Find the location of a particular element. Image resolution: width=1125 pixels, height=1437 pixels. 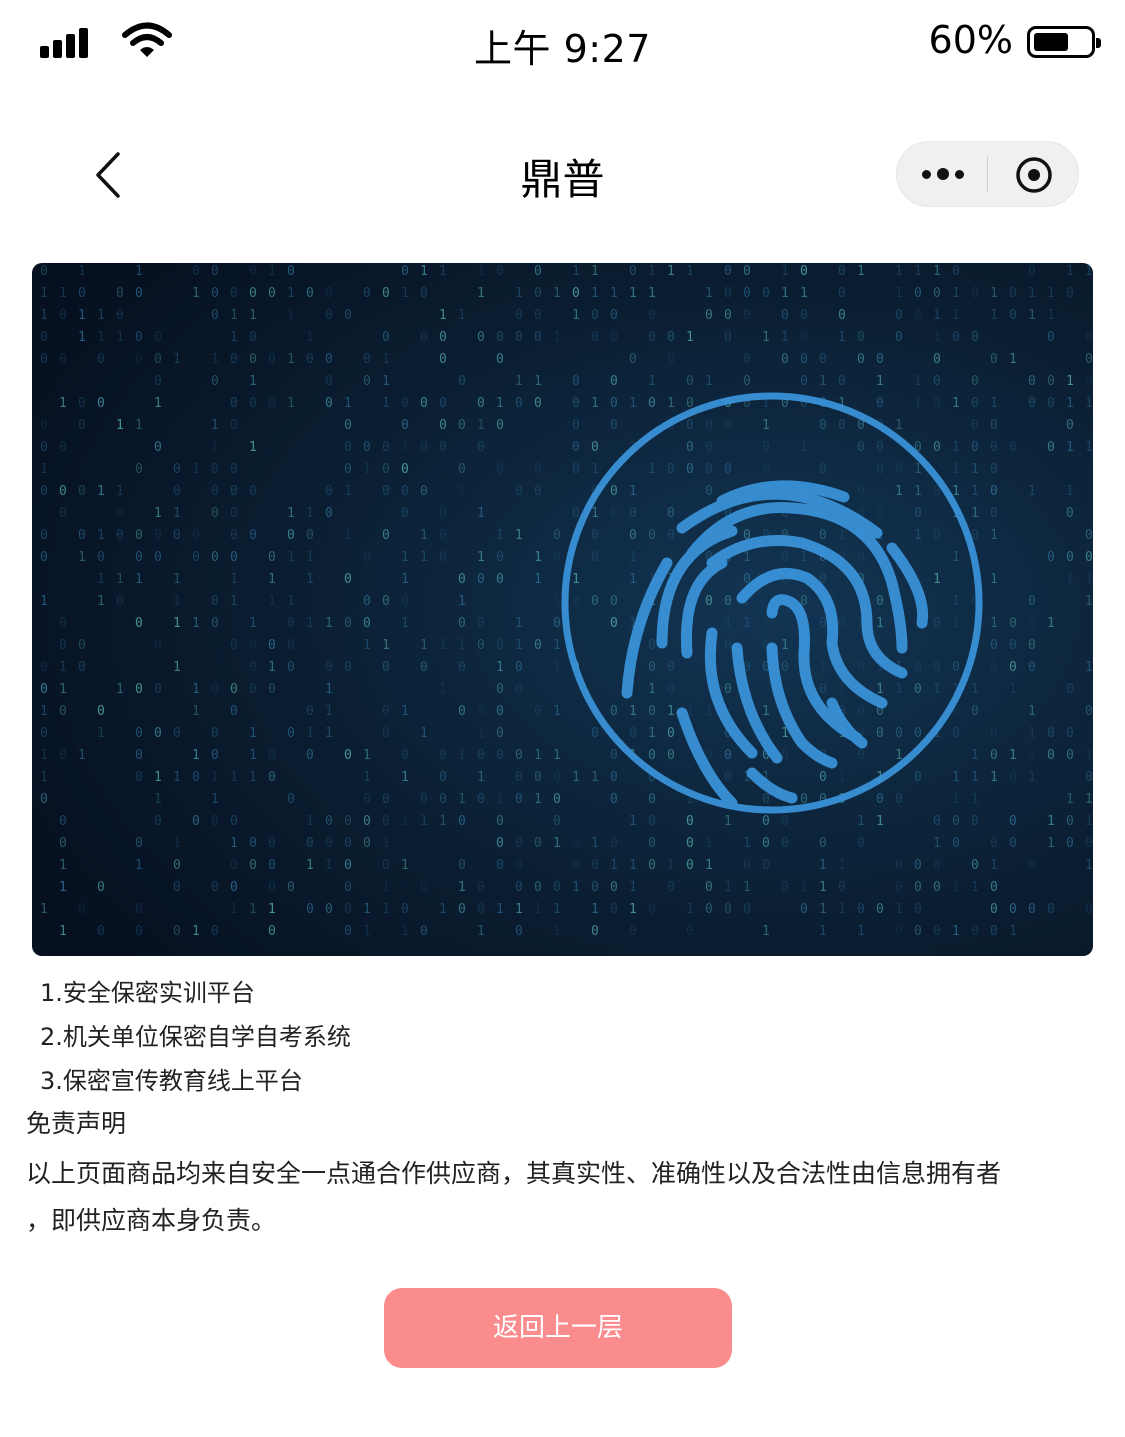

battery-icon is located at coordinates (1064, 42).